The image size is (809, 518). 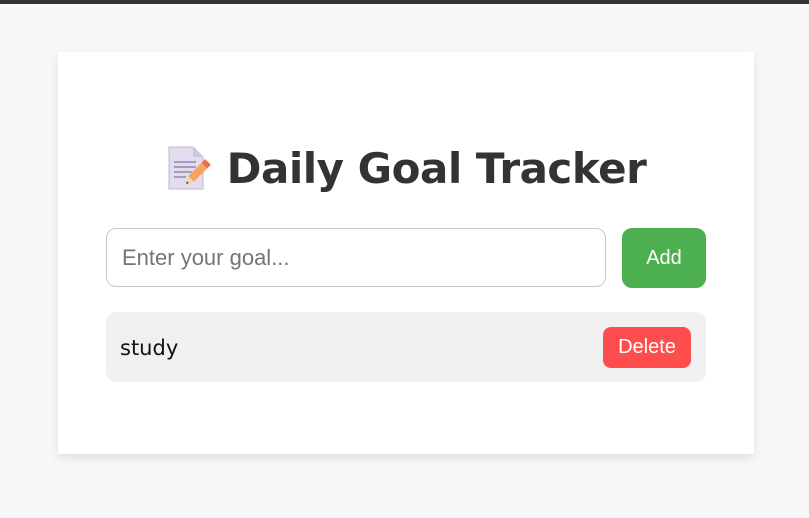 What do you see at coordinates (356, 257) in the screenshot?
I see `goal-input` at bounding box center [356, 257].